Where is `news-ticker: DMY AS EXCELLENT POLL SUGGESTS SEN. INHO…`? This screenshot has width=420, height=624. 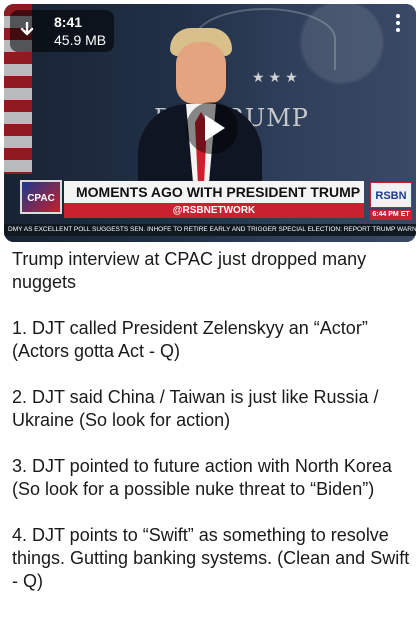
news-ticker: DMY AS EXCELLENT POLL SUGGESTS SEN. INHO… is located at coordinates (210, 230).